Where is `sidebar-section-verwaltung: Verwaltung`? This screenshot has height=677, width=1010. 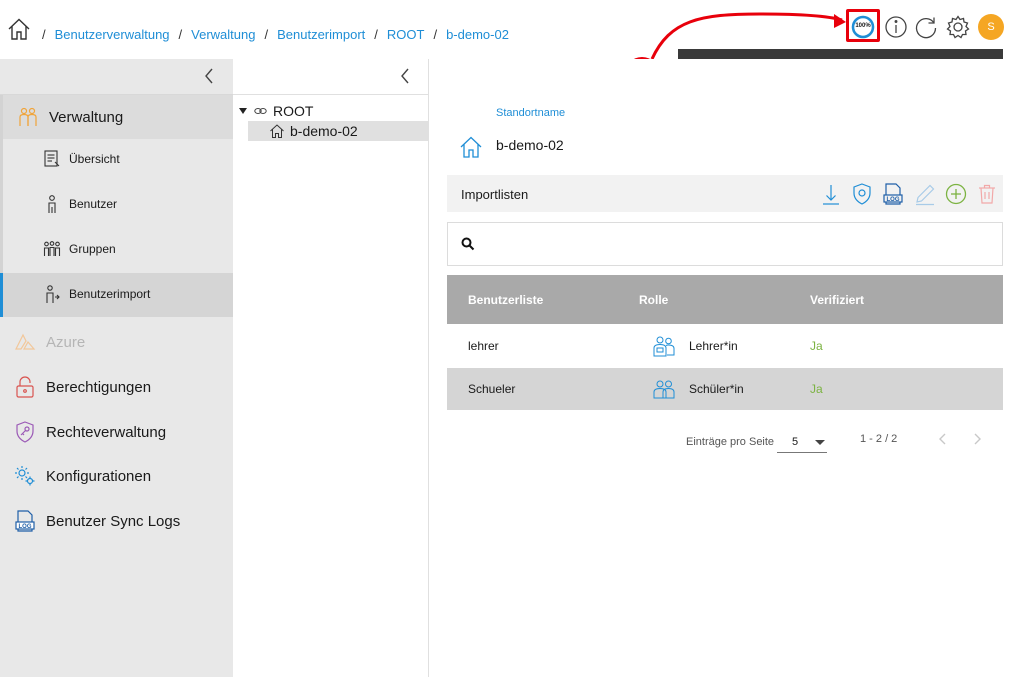 sidebar-section-verwaltung: Verwaltung is located at coordinates (116, 117).